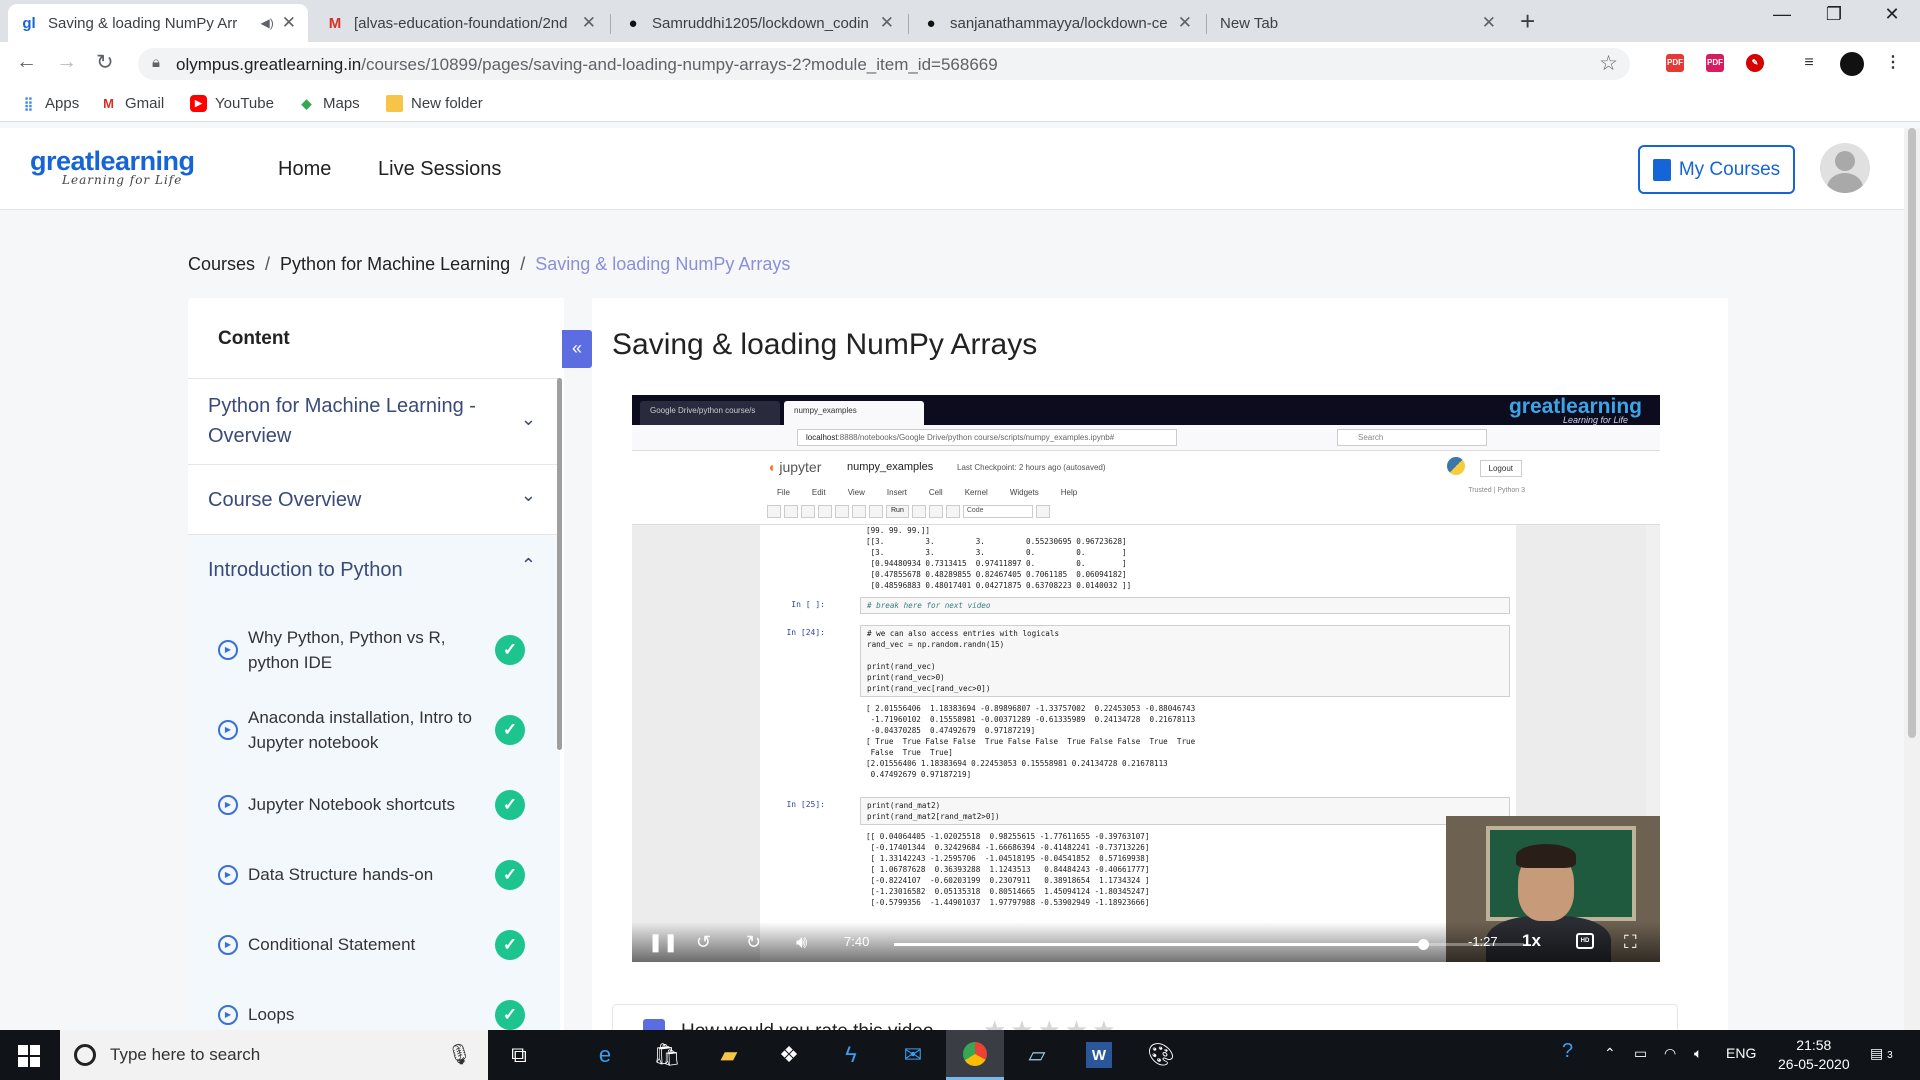 The image size is (1920, 1080). I want to click on help-icon: ?, so click(1567, 1051).